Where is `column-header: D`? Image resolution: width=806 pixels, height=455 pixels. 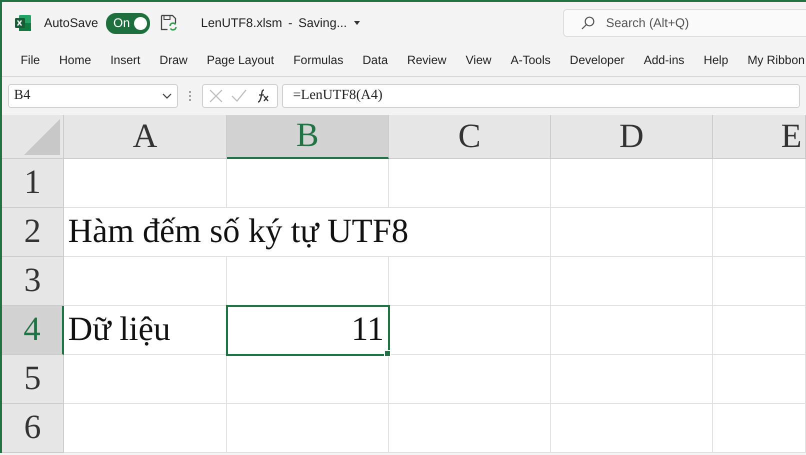 column-header: D is located at coordinates (632, 137).